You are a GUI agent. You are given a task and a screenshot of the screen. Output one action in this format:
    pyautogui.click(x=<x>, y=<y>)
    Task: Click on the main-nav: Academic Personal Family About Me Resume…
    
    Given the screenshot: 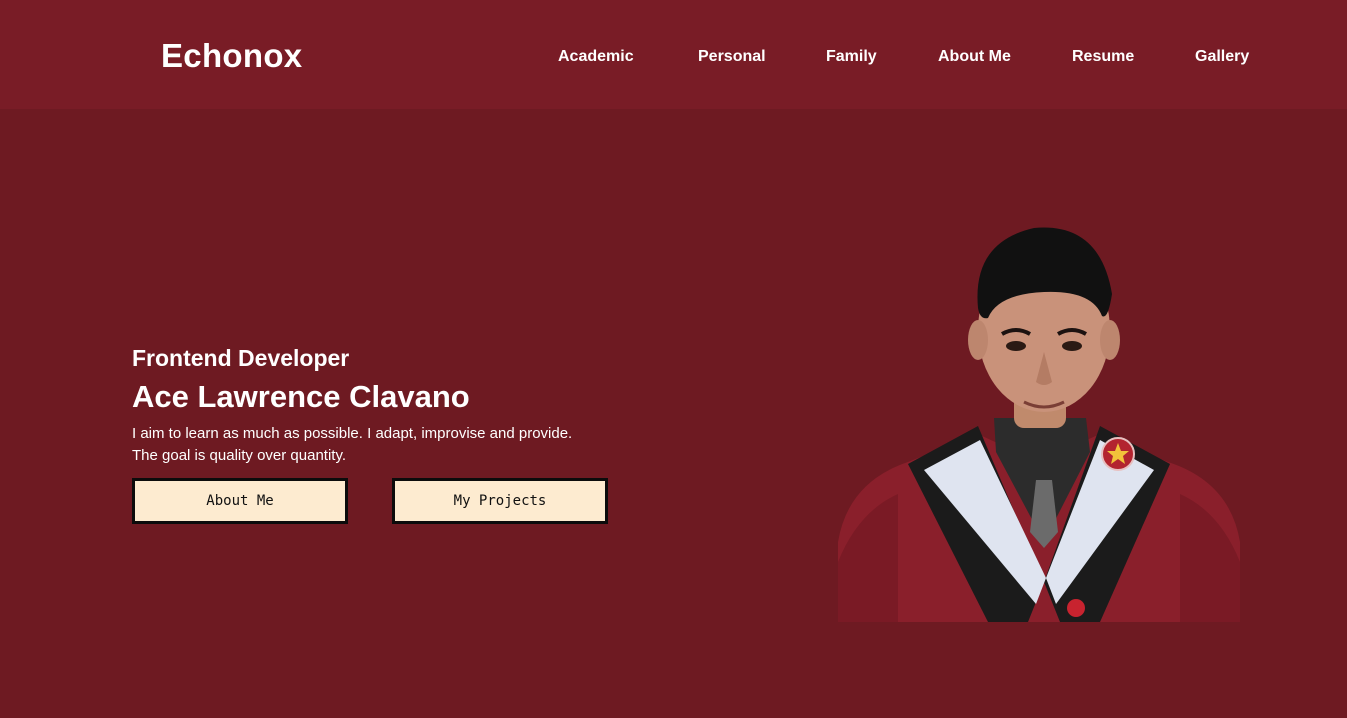 What is the action you would take?
    pyautogui.click(x=673, y=57)
    